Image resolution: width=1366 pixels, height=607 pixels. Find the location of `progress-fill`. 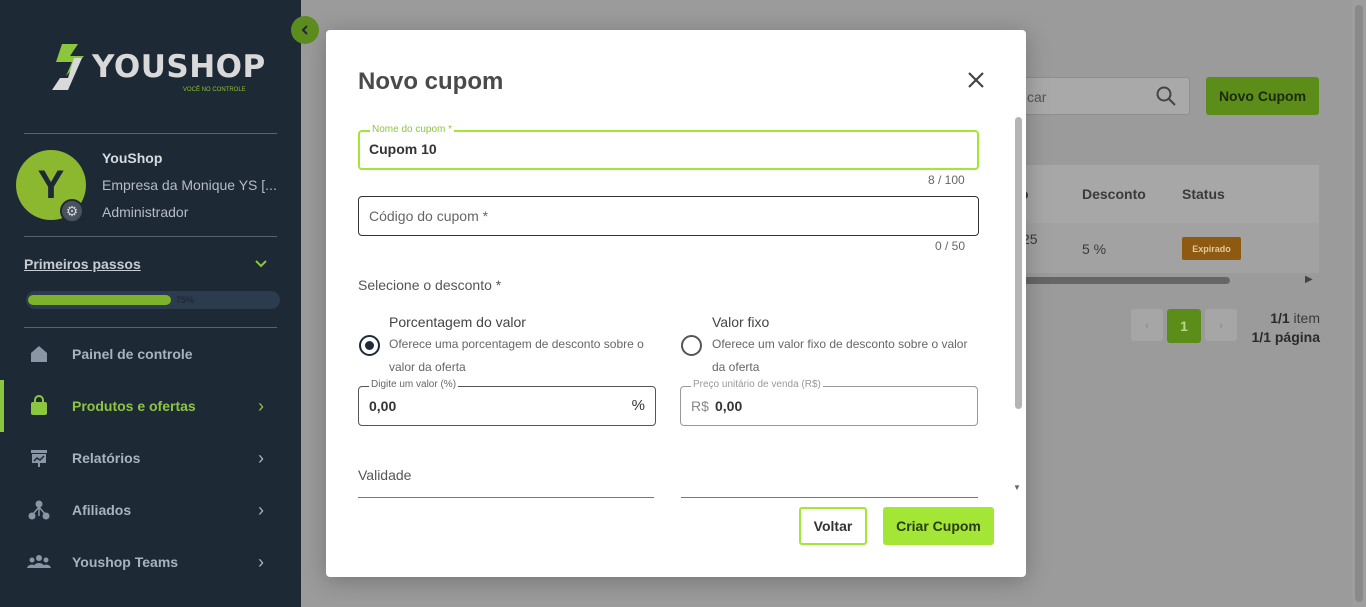

progress-fill is located at coordinates (99, 300).